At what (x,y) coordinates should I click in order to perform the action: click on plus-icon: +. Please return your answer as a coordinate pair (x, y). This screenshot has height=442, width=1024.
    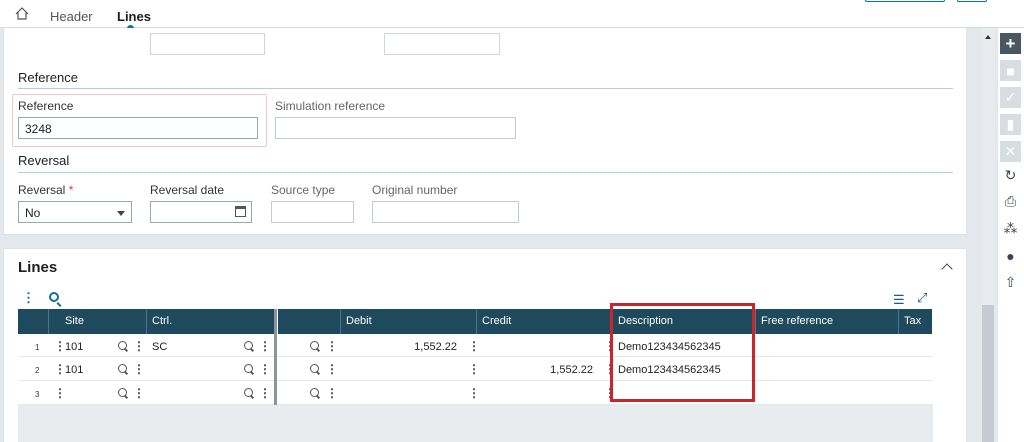
    Looking at the image, I should click on (1010, 43).